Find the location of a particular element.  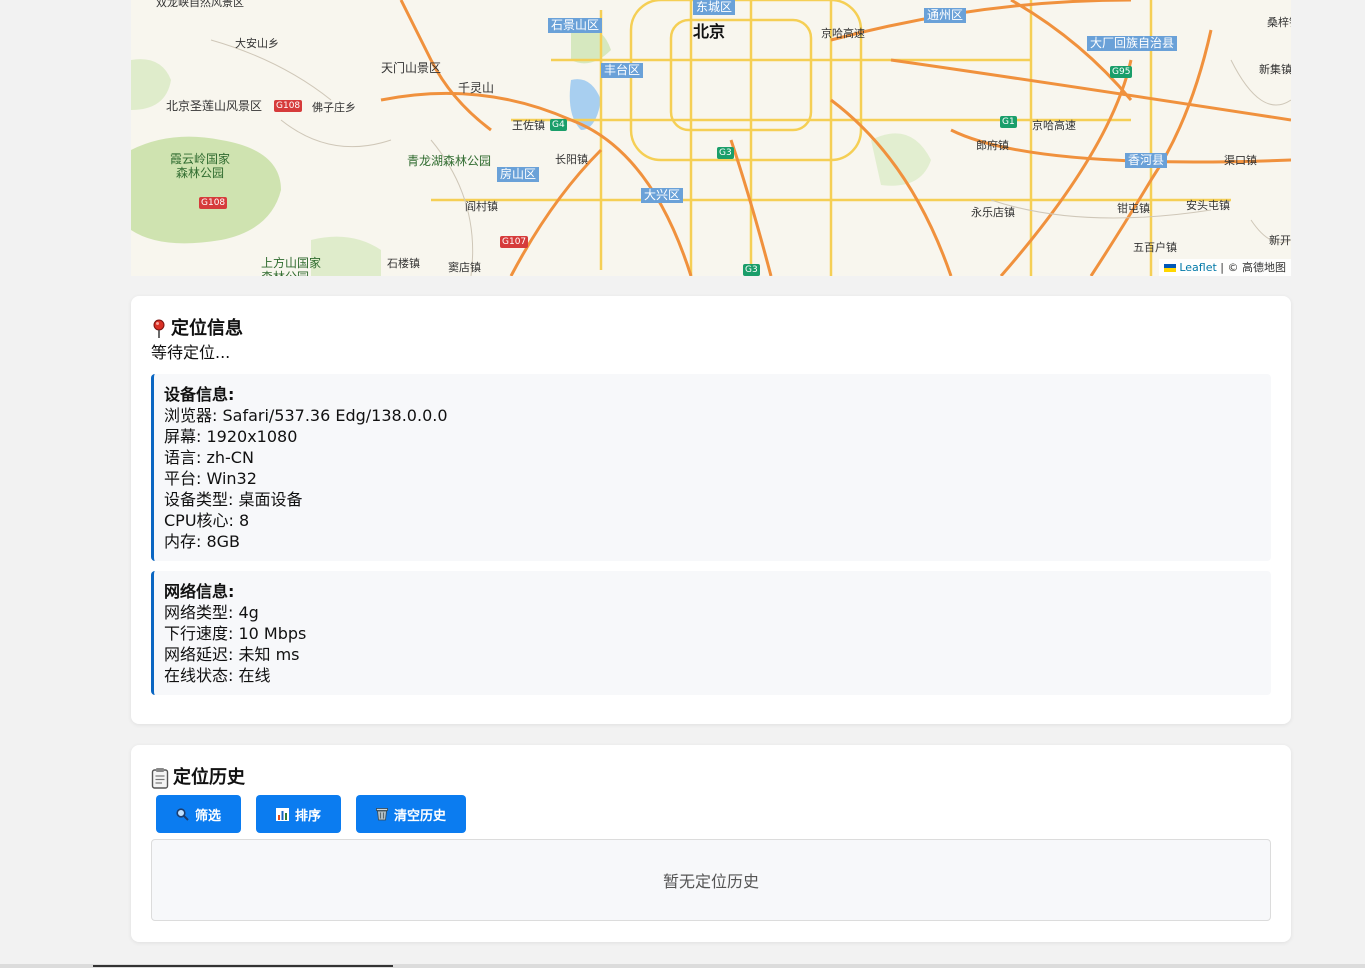

filter-button: 筛选 is located at coordinates (199, 814).